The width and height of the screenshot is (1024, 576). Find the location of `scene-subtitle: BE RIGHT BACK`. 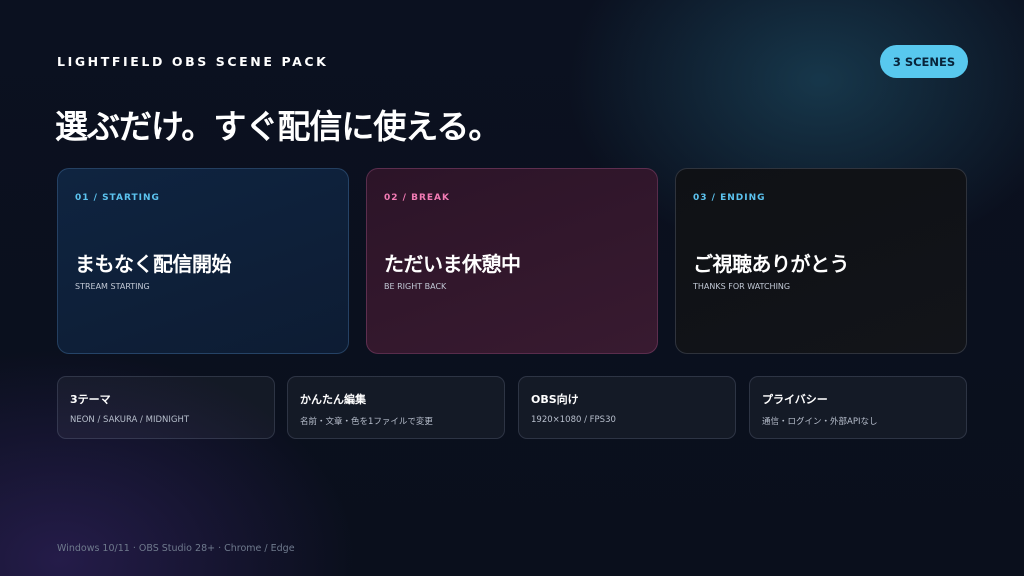

scene-subtitle: BE RIGHT BACK is located at coordinates (415, 286).